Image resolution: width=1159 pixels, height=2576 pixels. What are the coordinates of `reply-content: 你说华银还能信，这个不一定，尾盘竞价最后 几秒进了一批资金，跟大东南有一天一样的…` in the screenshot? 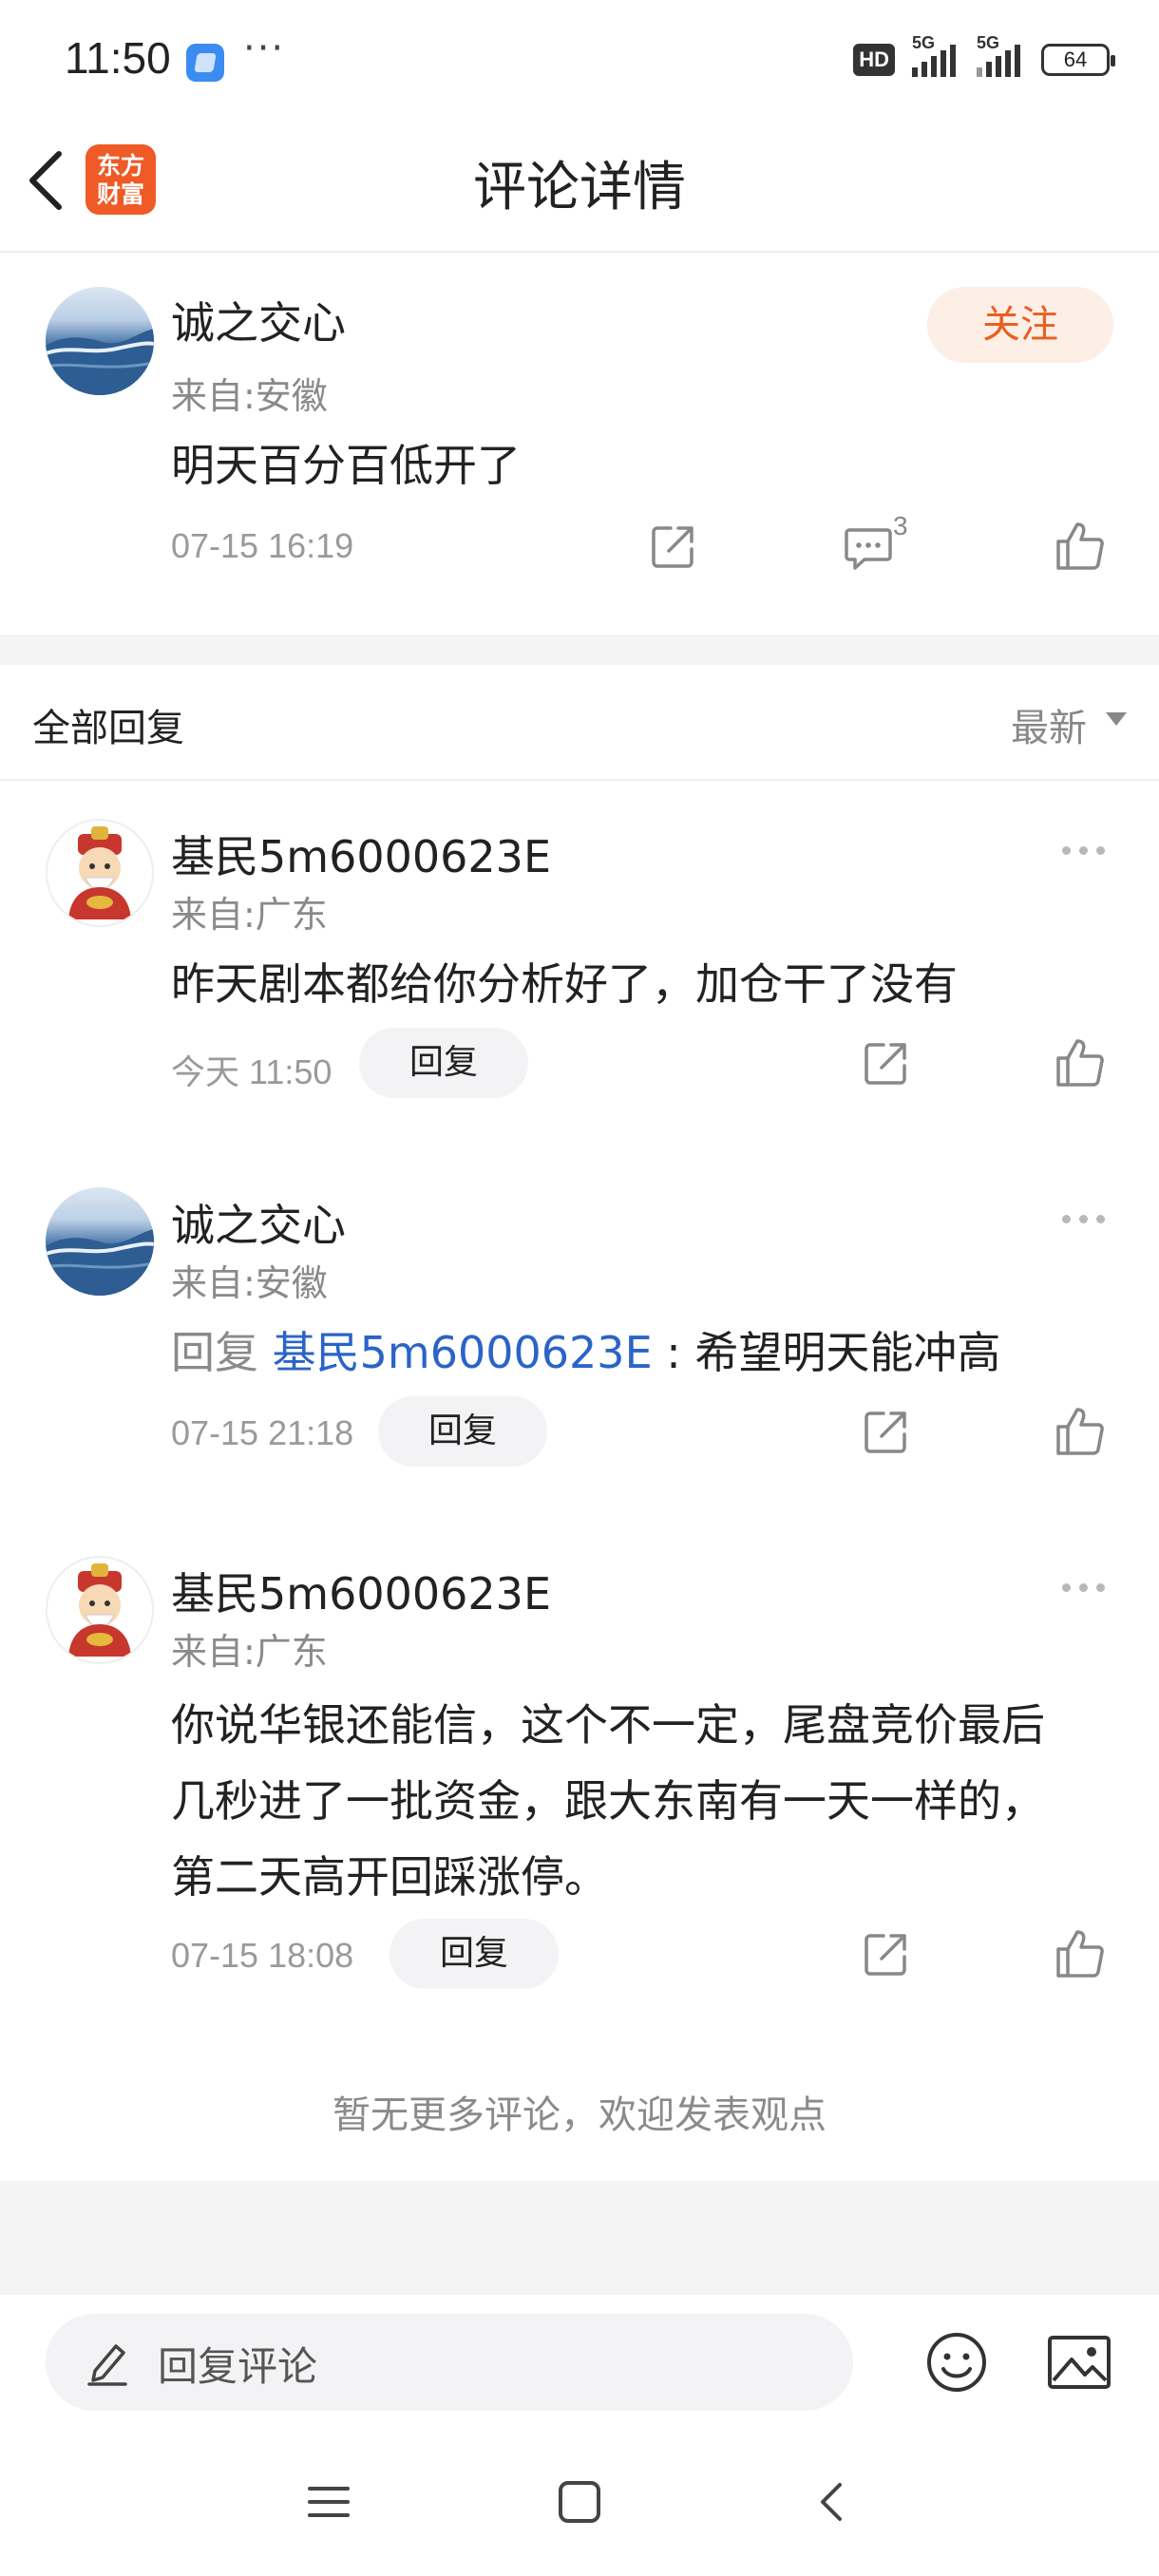 It's located at (608, 1801).